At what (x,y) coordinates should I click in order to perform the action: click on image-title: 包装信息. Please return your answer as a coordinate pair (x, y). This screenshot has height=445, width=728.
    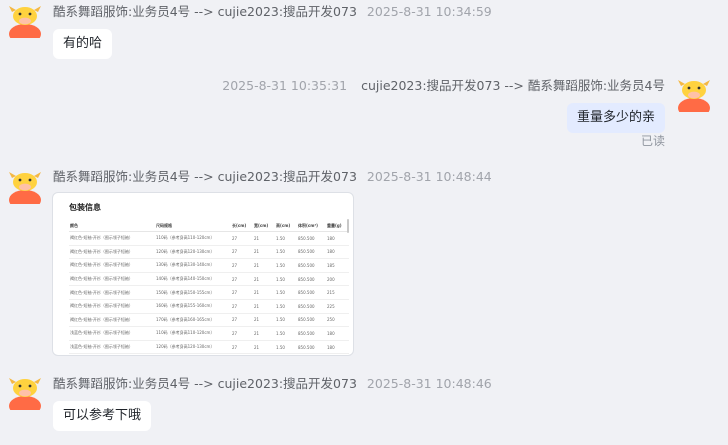
    Looking at the image, I should click on (85, 207).